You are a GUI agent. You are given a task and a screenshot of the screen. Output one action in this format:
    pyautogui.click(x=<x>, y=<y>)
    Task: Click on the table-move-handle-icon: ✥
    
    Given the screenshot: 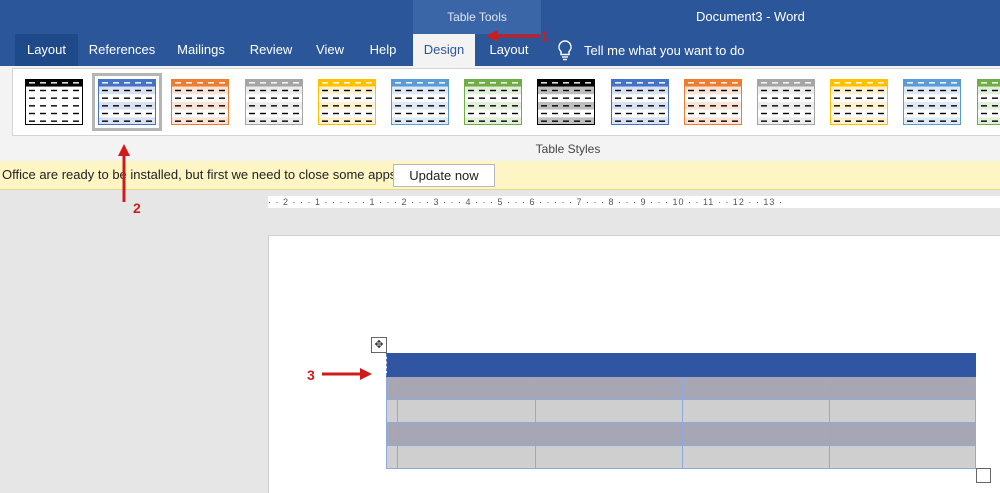 What is the action you would take?
    pyautogui.click(x=379, y=345)
    